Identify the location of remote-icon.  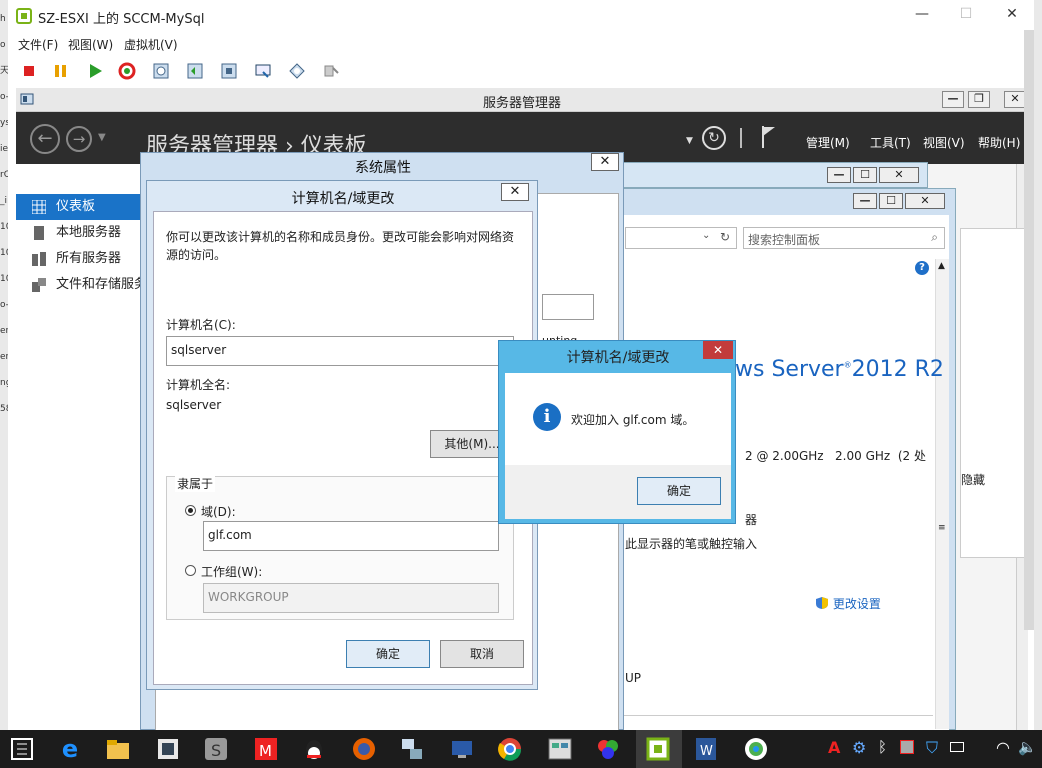
(462, 749).